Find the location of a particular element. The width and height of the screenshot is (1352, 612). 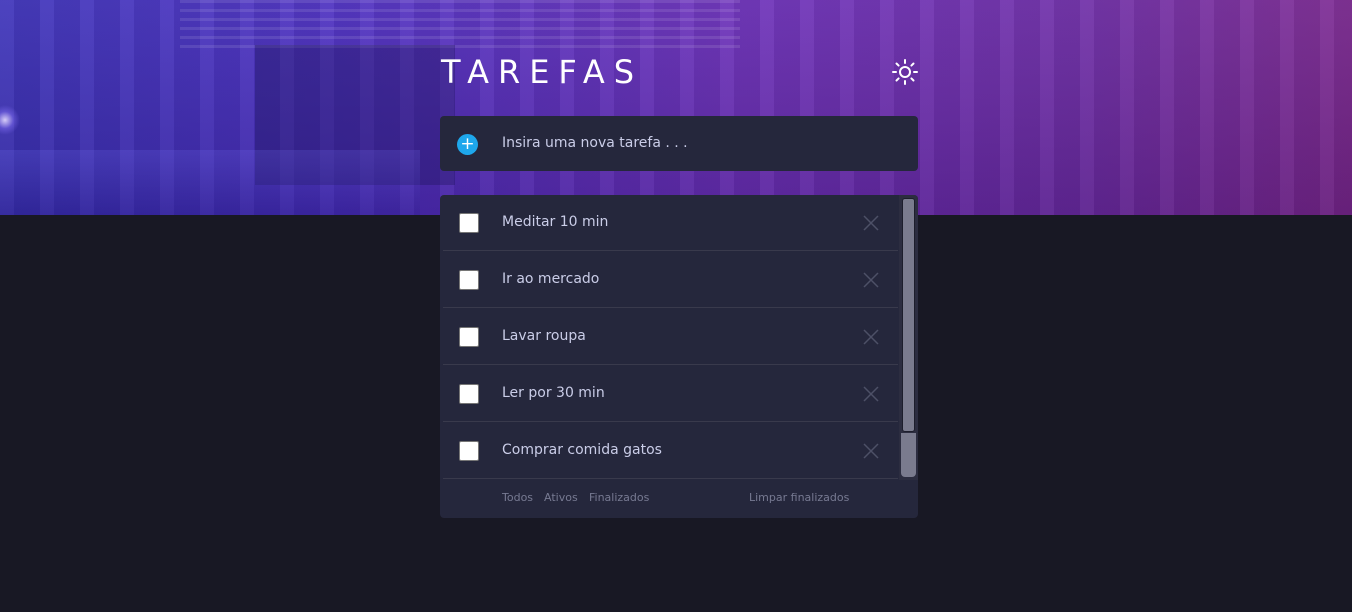

task-label: Ir ao mercado is located at coordinates (551, 279).